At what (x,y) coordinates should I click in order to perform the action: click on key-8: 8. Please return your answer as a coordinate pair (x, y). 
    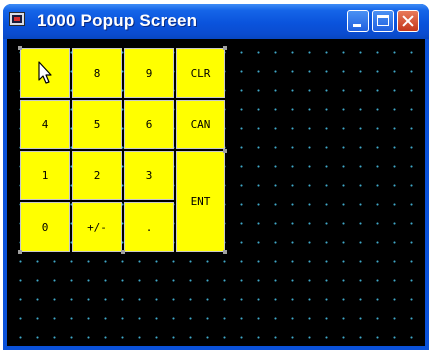
    Looking at the image, I should click on (97, 73).